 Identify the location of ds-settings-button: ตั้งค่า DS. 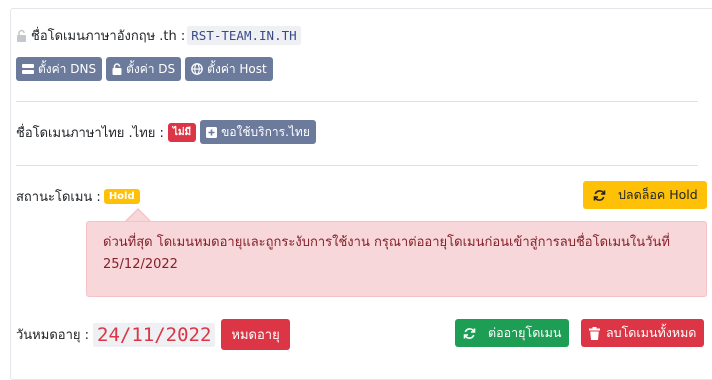
(144, 69).